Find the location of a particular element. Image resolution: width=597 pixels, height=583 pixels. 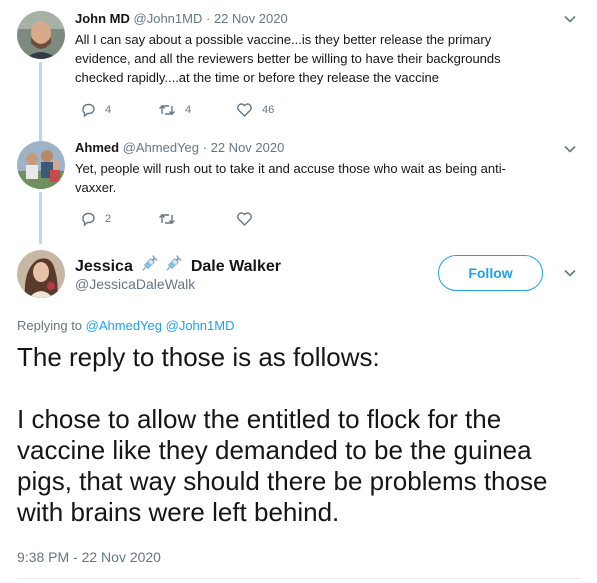

retweet-count: 4 is located at coordinates (188, 110).